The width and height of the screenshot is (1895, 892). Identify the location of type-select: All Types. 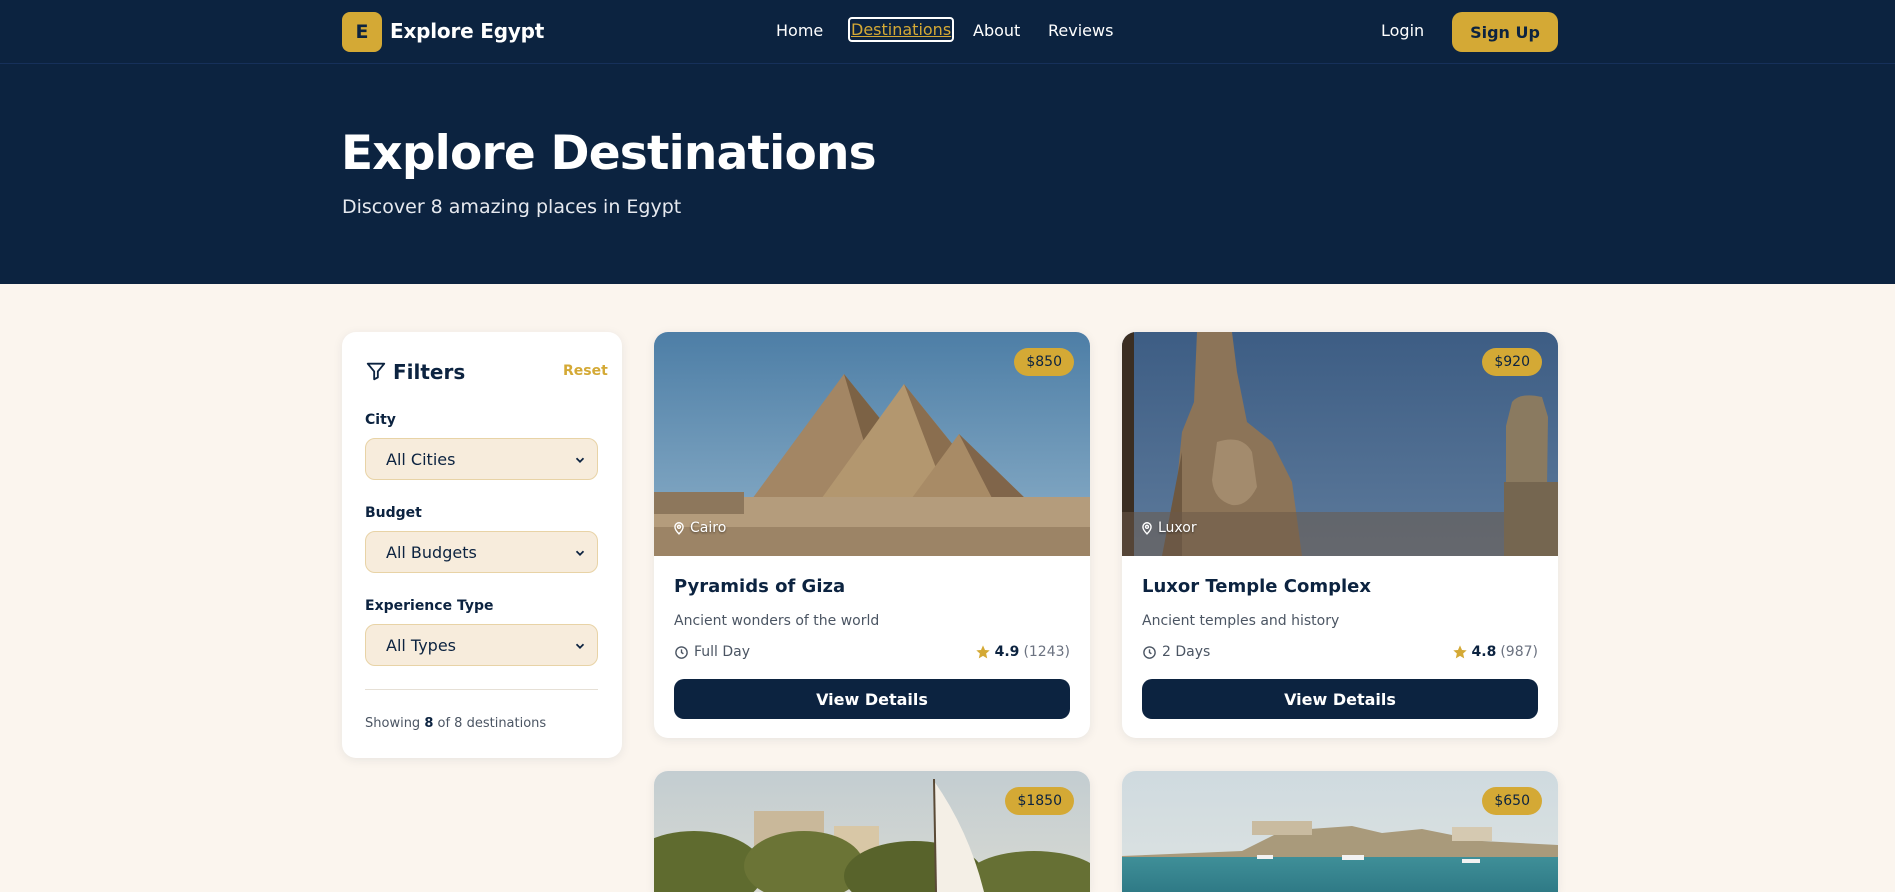
(481, 645).